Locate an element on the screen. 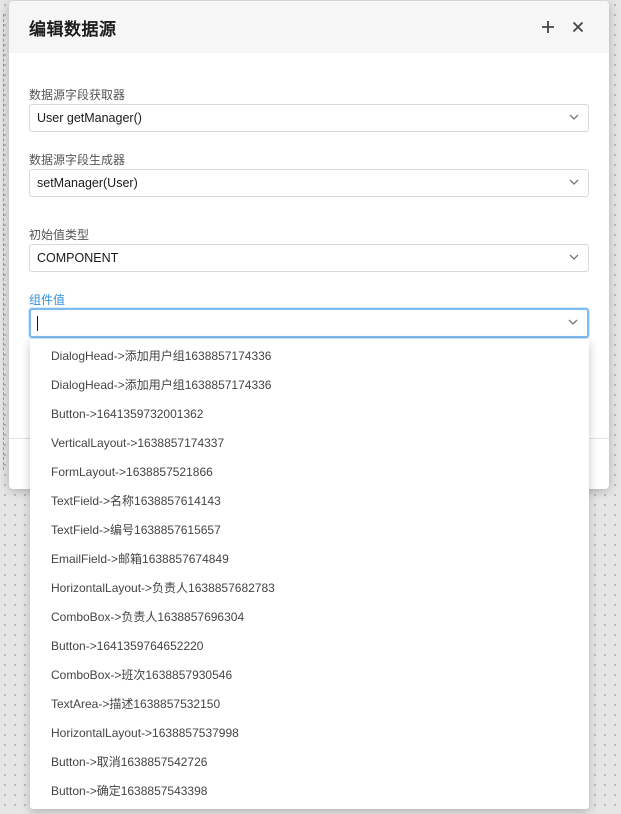 The width and height of the screenshot is (621, 814). dropdown-option: ComboBox->班次1638857930546 is located at coordinates (309, 675).